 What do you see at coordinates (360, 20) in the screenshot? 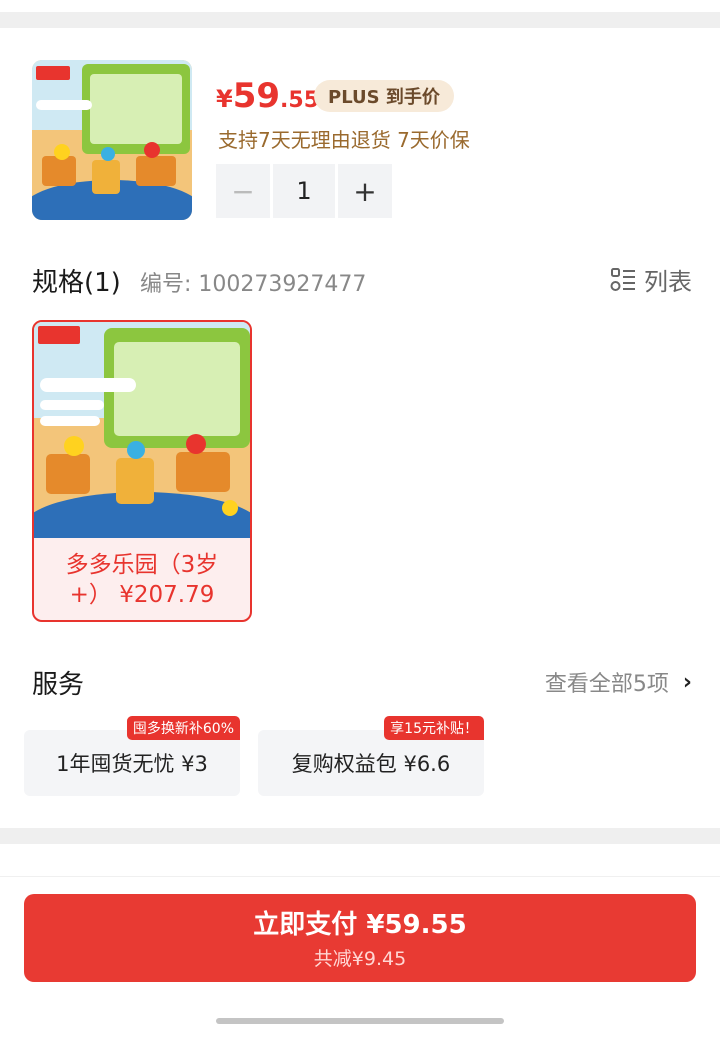
I see `separator-bar` at bounding box center [360, 20].